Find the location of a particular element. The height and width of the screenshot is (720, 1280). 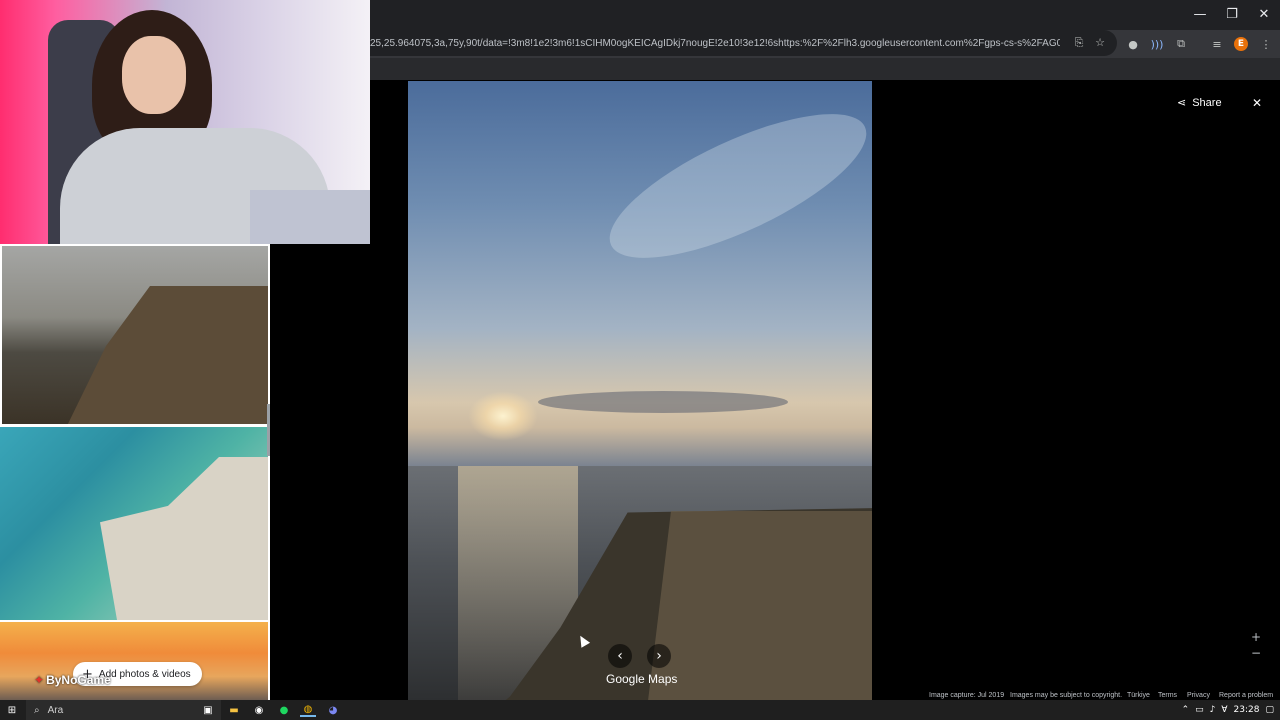

previous-photo-button: ‹ is located at coordinates (620, 656).